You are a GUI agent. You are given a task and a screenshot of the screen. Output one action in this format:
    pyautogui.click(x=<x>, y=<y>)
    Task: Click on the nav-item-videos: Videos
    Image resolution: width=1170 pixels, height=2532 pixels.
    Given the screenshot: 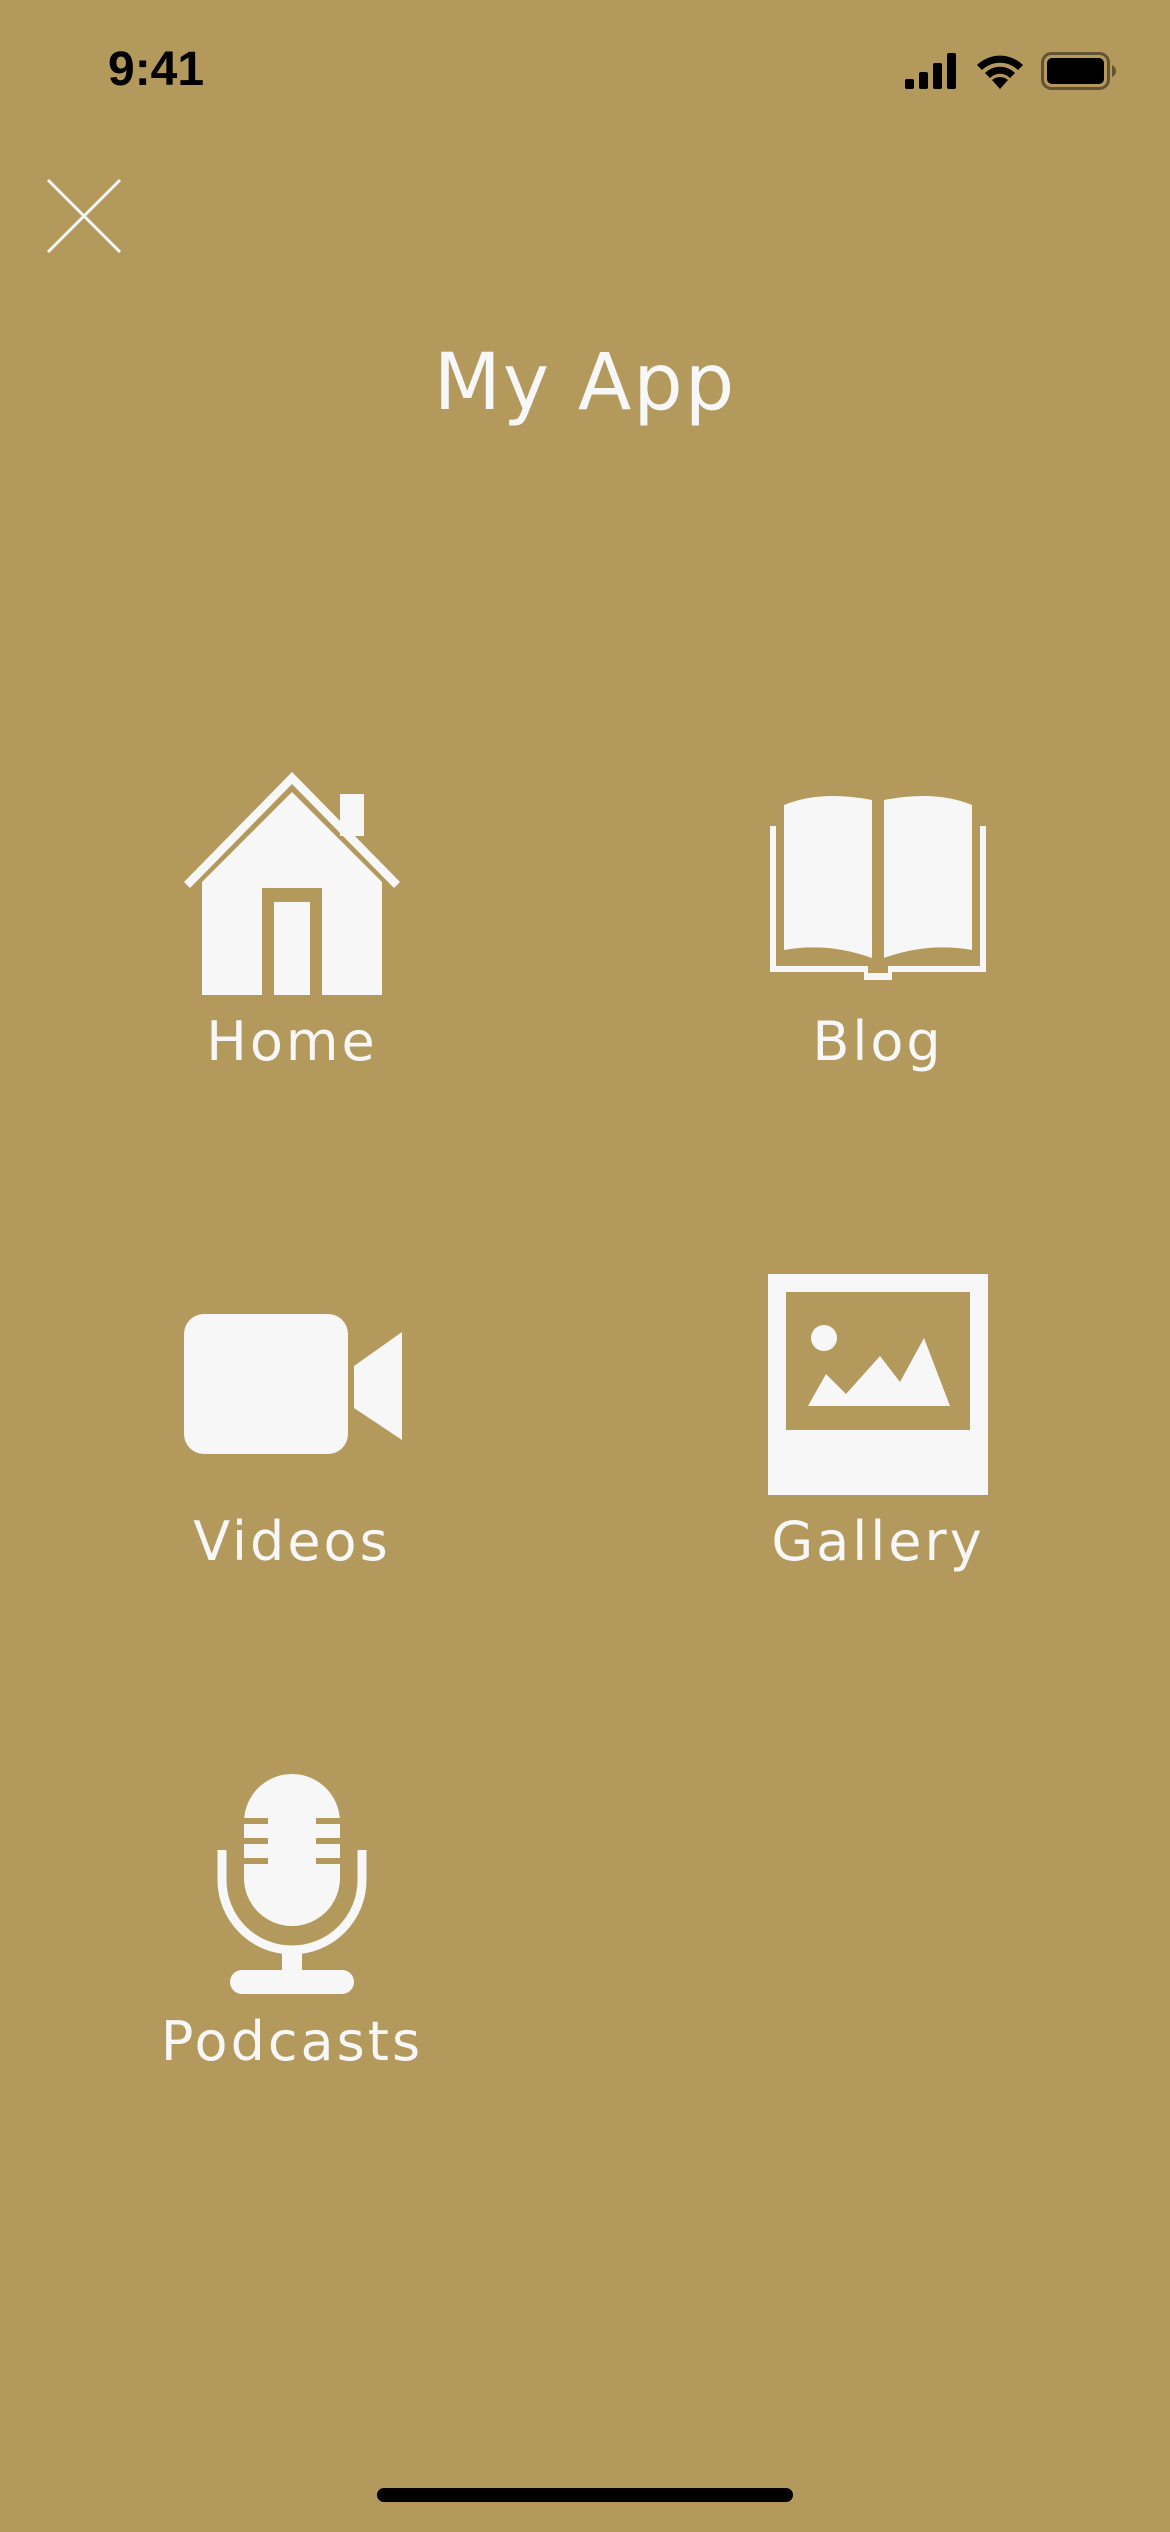 What is the action you would take?
    pyautogui.click(x=292, y=1440)
    